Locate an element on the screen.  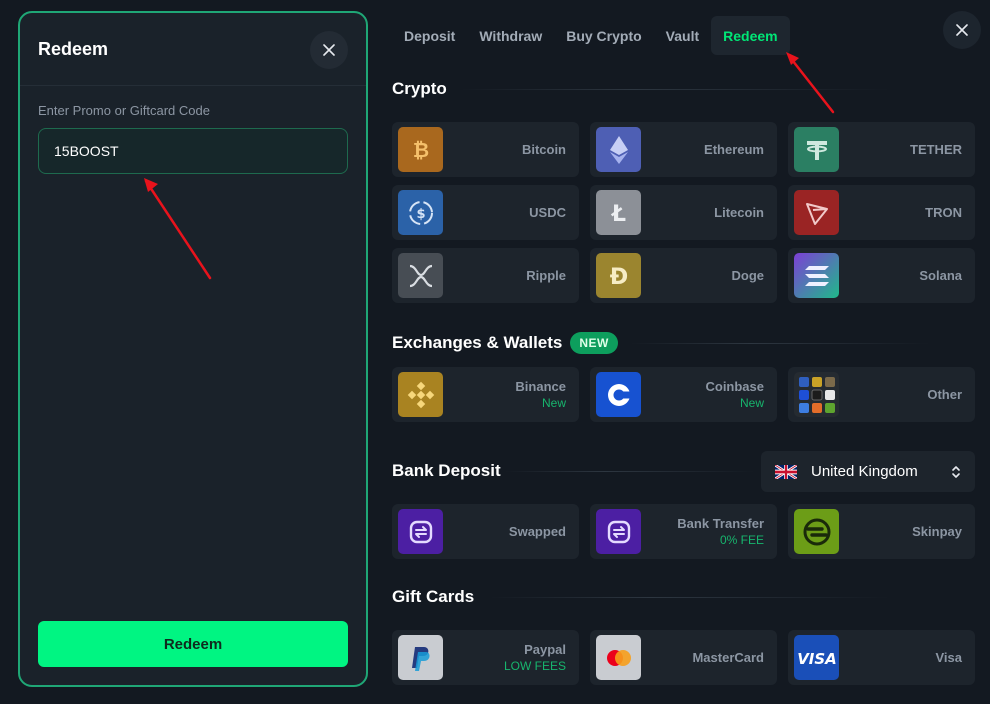
section-title-gift: Gift Cards is located at coordinates (433, 597).